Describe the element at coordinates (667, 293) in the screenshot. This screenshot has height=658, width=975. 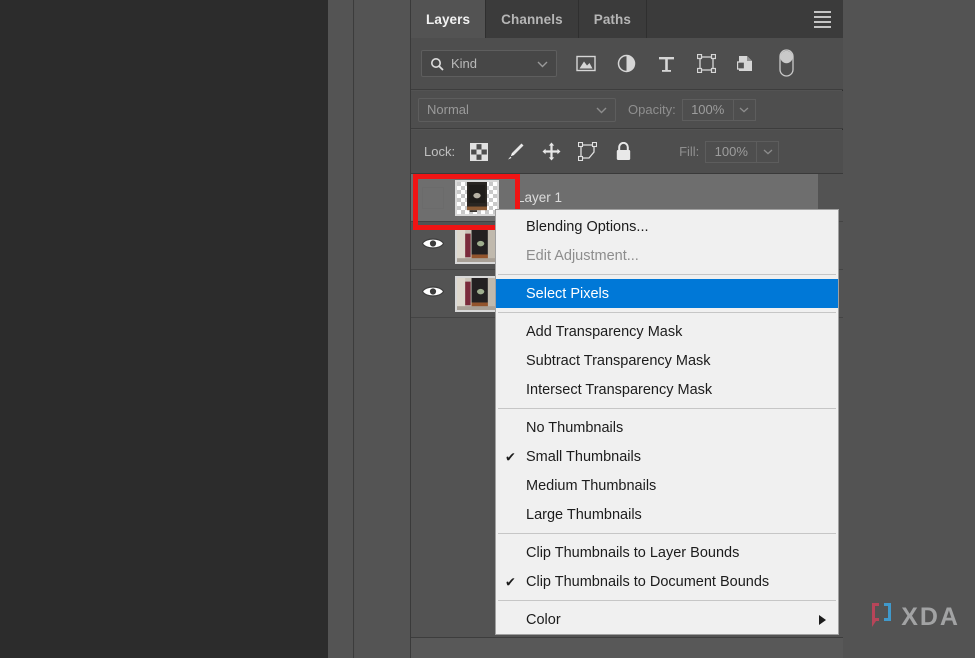
I see `menu-item-select-pixels: Select Pixels` at that location.